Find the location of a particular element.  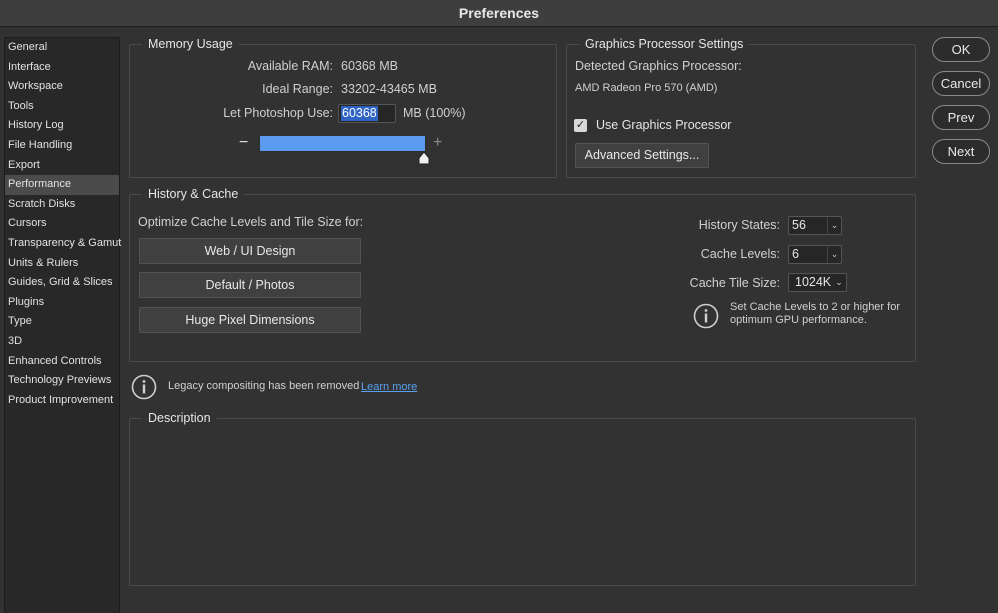

available-ram-label: Available RAM: is located at coordinates (290, 66).